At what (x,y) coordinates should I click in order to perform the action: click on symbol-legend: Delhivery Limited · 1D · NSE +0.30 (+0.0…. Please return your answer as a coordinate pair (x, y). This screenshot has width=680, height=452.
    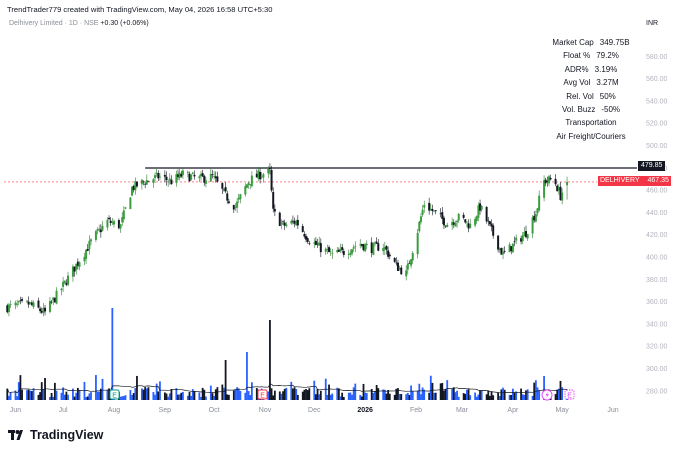
    Looking at the image, I should click on (79, 23).